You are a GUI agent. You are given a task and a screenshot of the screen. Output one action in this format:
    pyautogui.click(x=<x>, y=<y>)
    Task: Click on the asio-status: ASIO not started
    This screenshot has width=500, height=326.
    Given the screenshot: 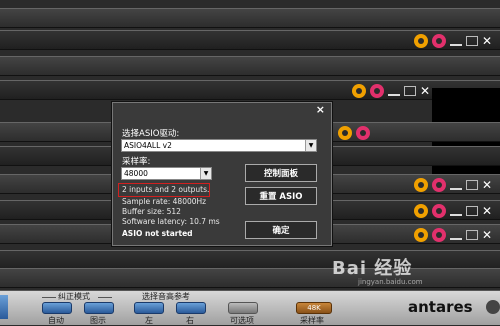 What is the action you would take?
    pyautogui.click(x=157, y=233)
    